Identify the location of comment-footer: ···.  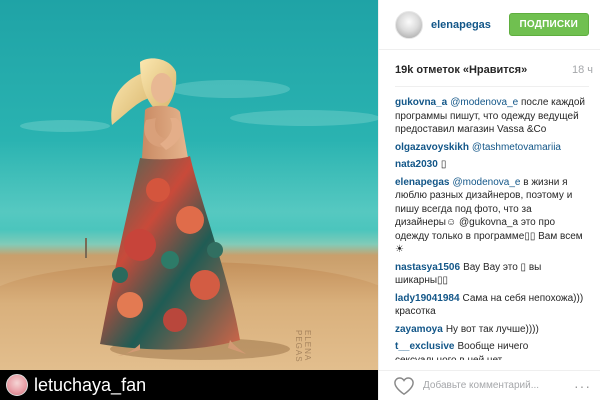
(489, 385).